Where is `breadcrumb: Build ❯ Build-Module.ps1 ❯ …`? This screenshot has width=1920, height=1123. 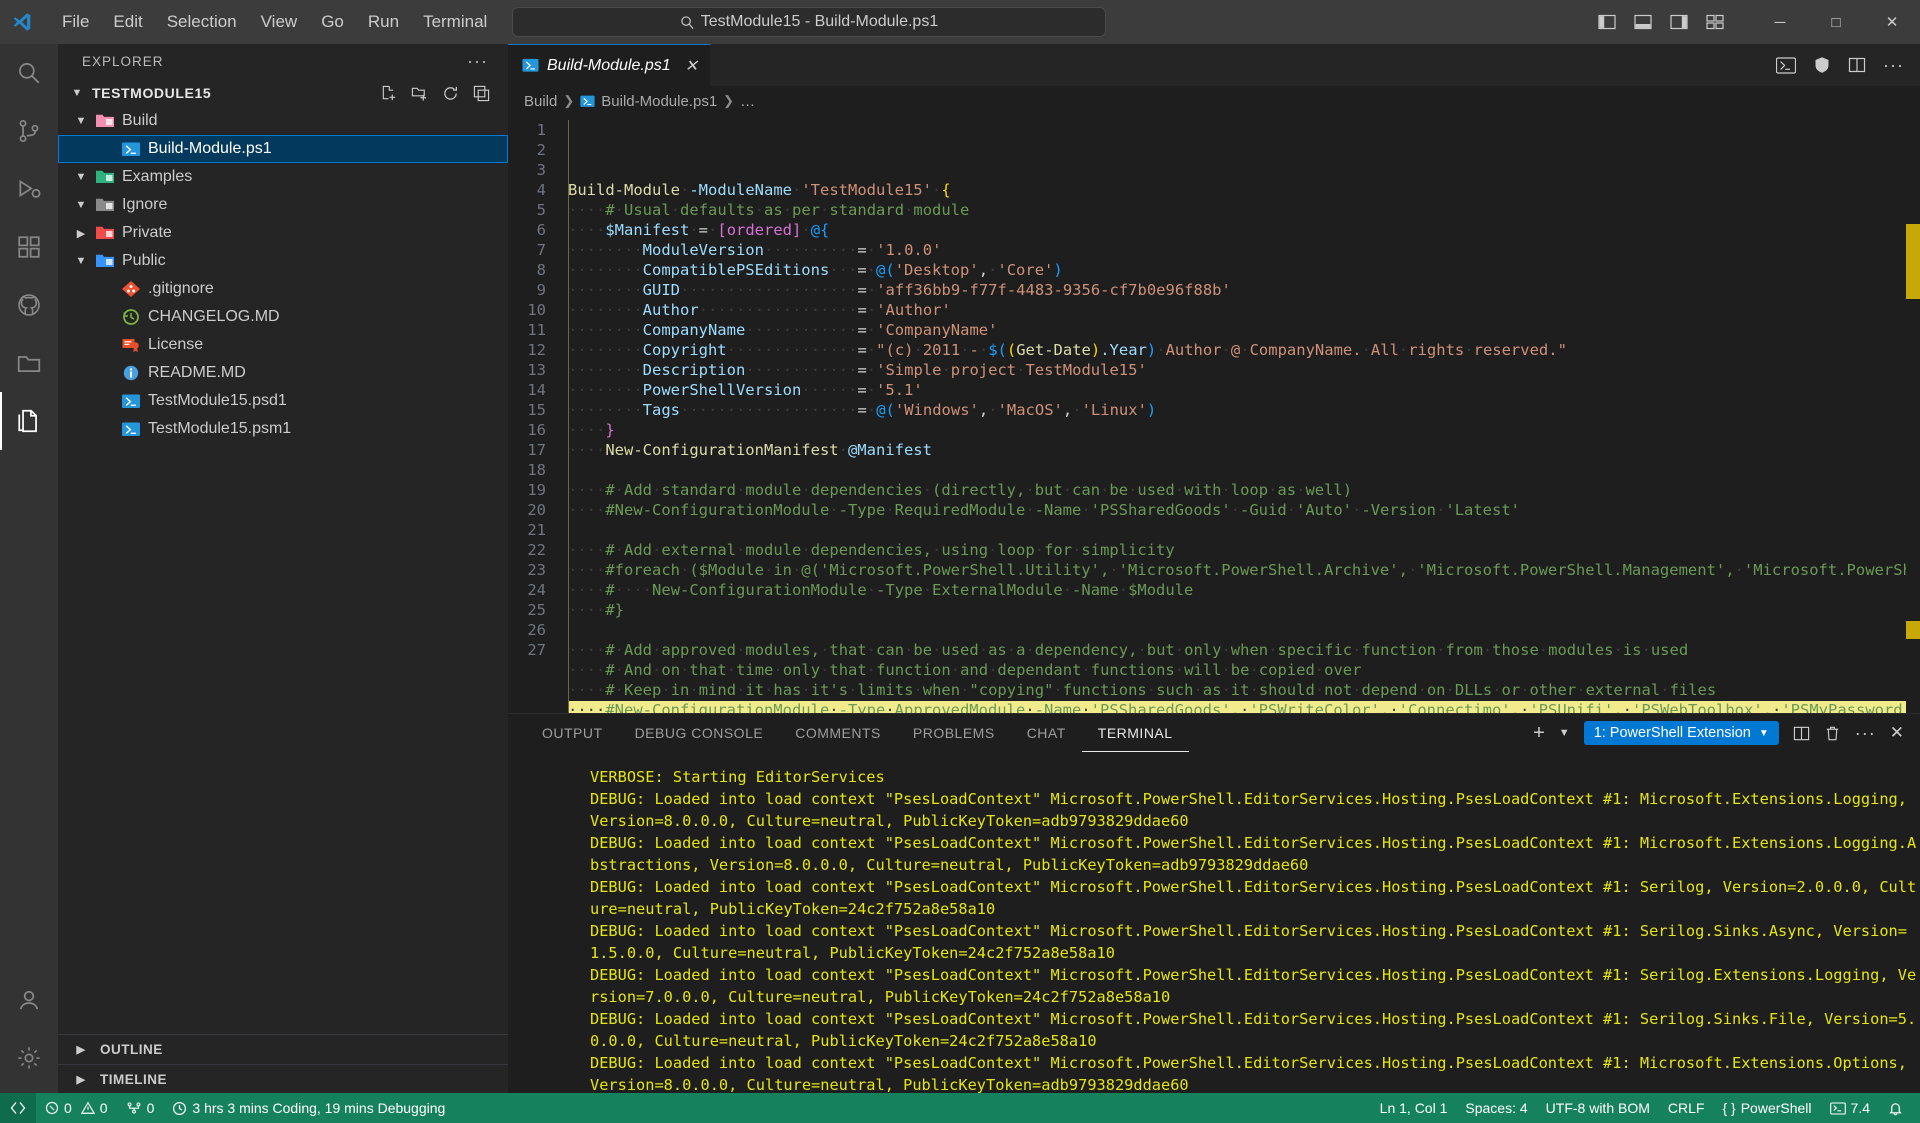 breadcrumb: Build ❯ Build-Module.ps1 ❯ … is located at coordinates (1214, 101).